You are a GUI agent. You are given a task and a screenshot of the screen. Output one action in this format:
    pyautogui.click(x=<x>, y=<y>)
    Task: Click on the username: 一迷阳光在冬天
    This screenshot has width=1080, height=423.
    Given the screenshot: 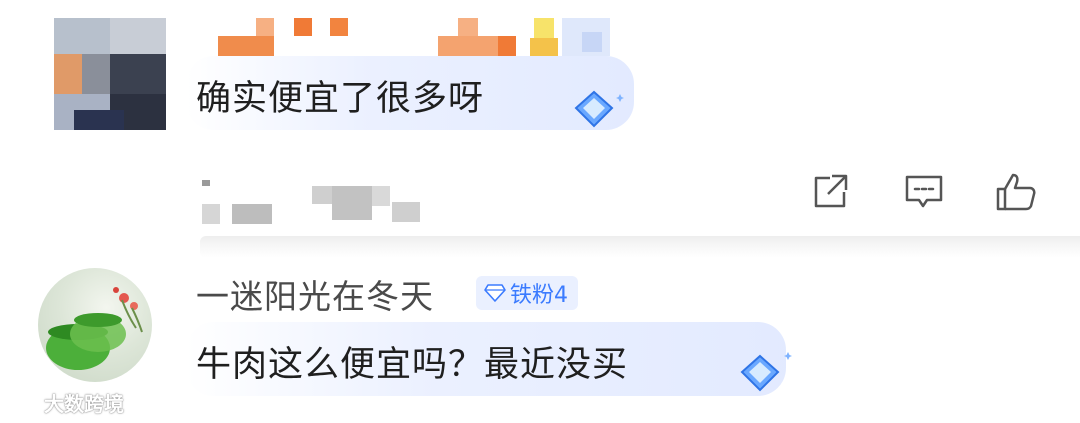 What is the action you would take?
    pyautogui.click(x=315, y=294)
    